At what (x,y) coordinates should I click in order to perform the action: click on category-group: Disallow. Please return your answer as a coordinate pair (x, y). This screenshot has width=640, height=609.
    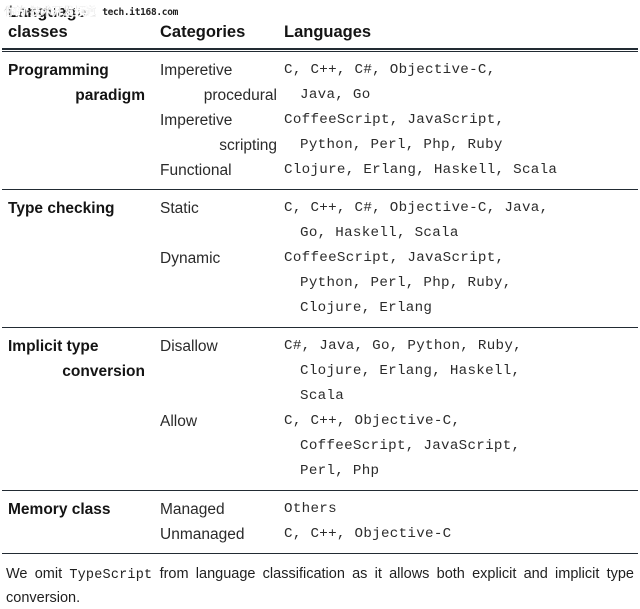
    Looking at the image, I should click on (218, 371).